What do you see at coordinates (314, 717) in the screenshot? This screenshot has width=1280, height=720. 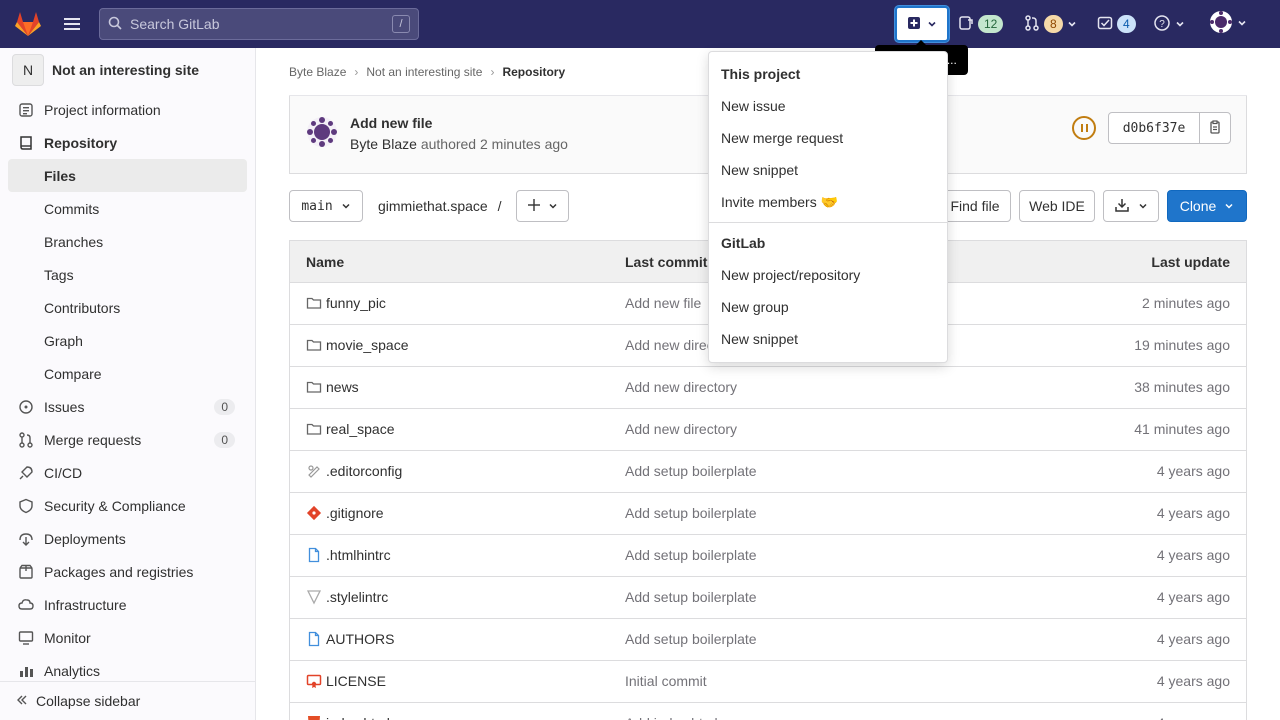 I see `html-icon` at bounding box center [314, 717].